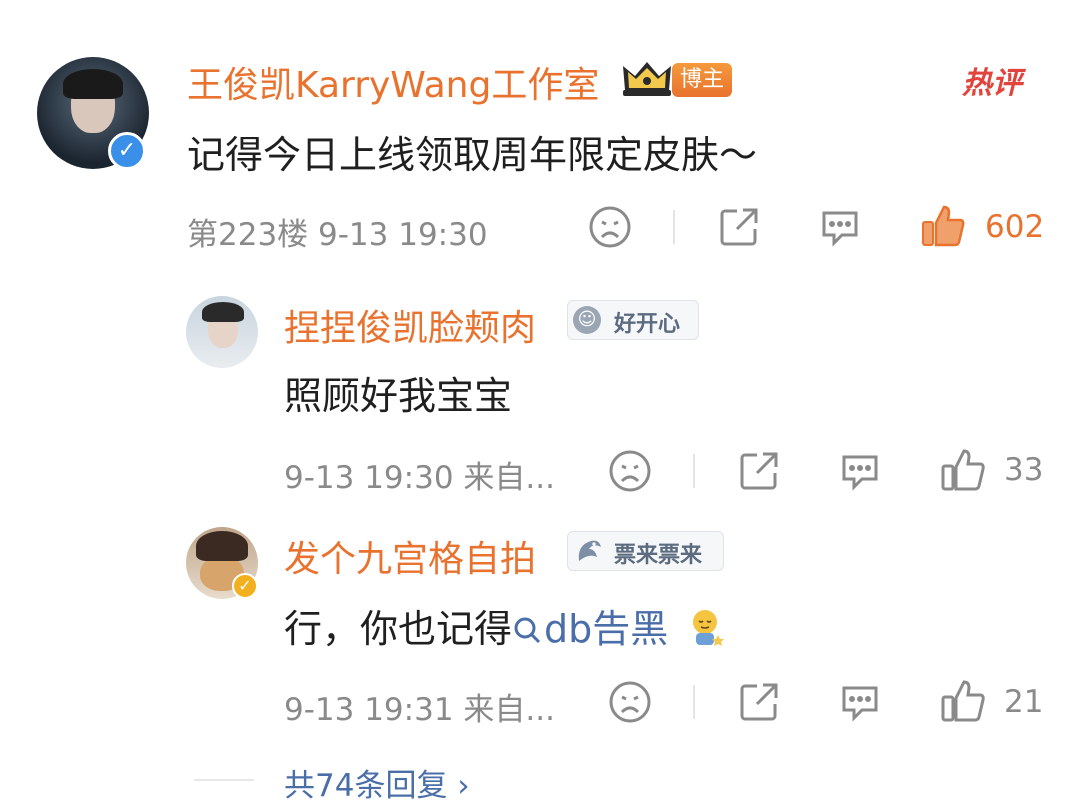 Image resolution: width=1080 pixels, height=805 pixels. Describe the element at coordinates (398, 629) in the screenshot. I see `reply-text-prefix: 行，你也记得` at that location.